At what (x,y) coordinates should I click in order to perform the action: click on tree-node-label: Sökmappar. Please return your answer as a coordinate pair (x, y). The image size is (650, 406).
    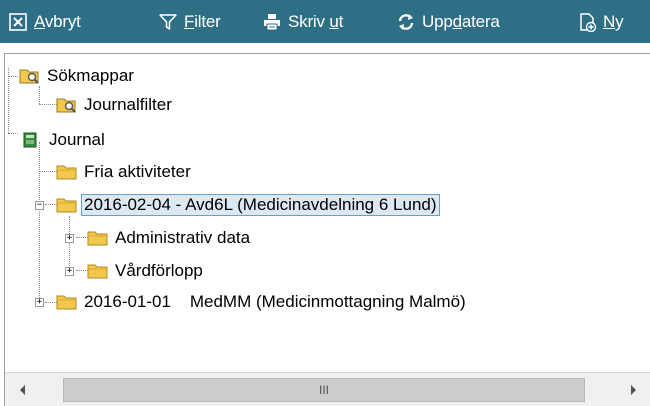
    Looking at the image, I should click on (90, 75).